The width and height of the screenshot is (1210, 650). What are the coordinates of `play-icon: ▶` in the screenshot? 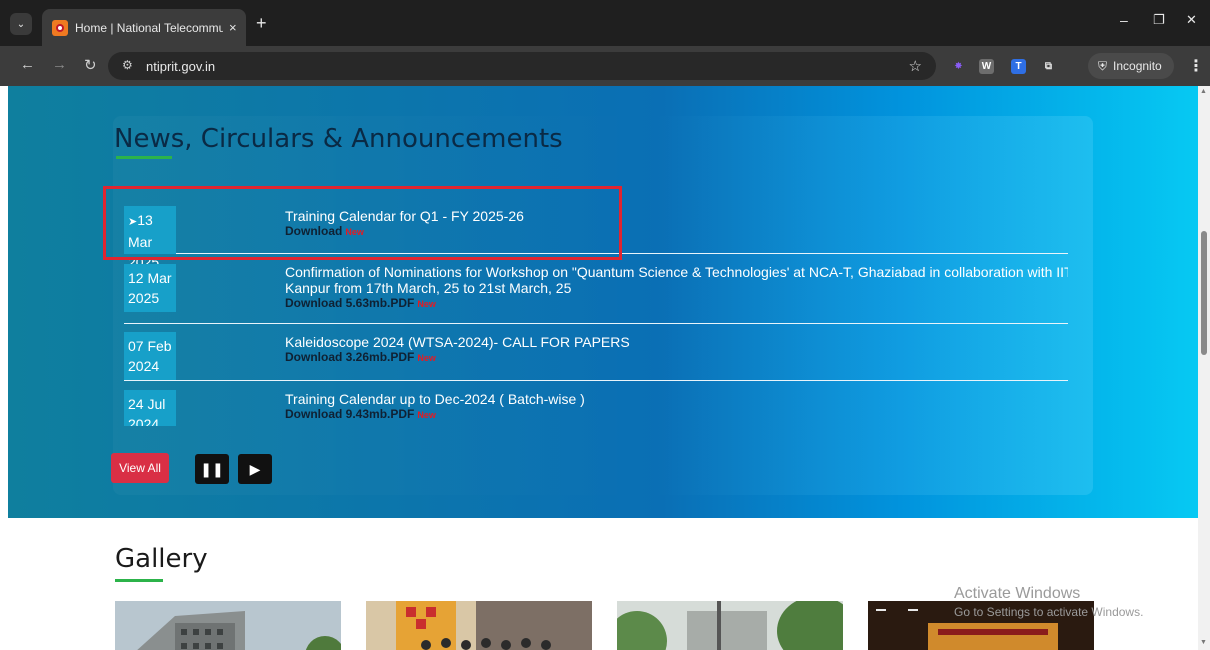 It's located at (255, 468).